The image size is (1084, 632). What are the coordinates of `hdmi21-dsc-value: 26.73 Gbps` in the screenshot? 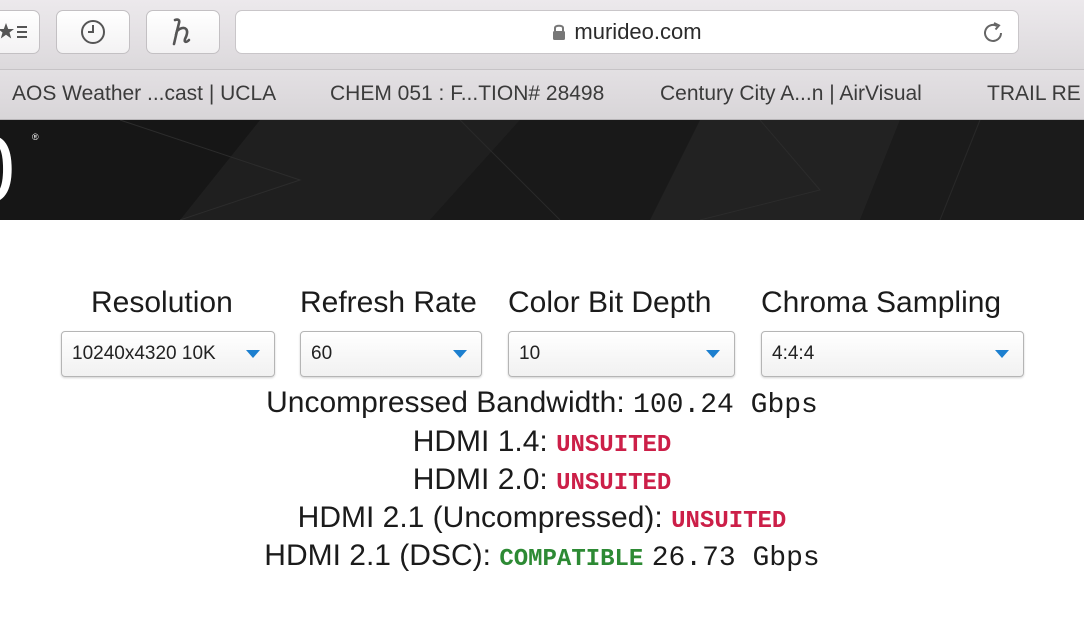 It's located at (735, 558).